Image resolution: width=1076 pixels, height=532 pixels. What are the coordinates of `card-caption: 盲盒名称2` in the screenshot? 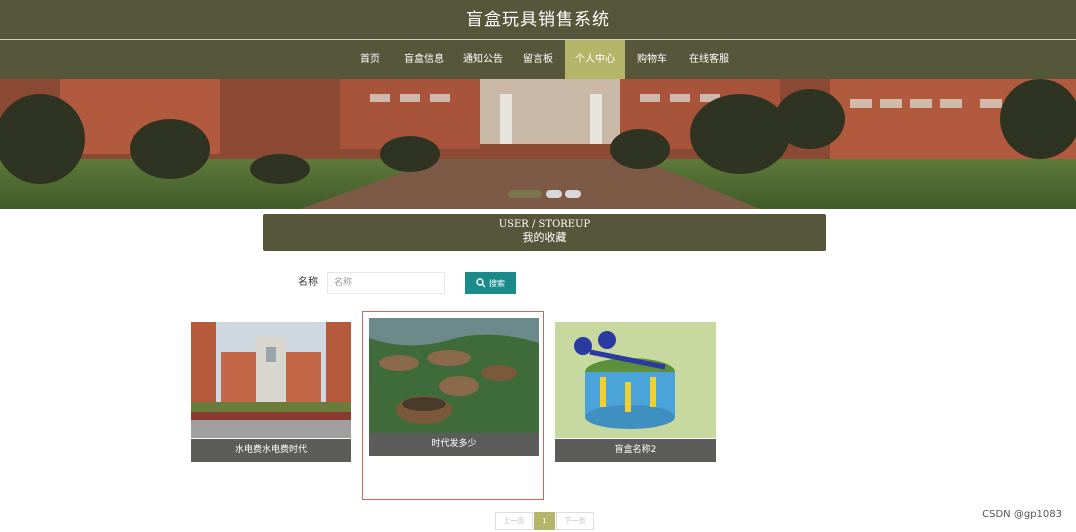 It's located at (635, 450).